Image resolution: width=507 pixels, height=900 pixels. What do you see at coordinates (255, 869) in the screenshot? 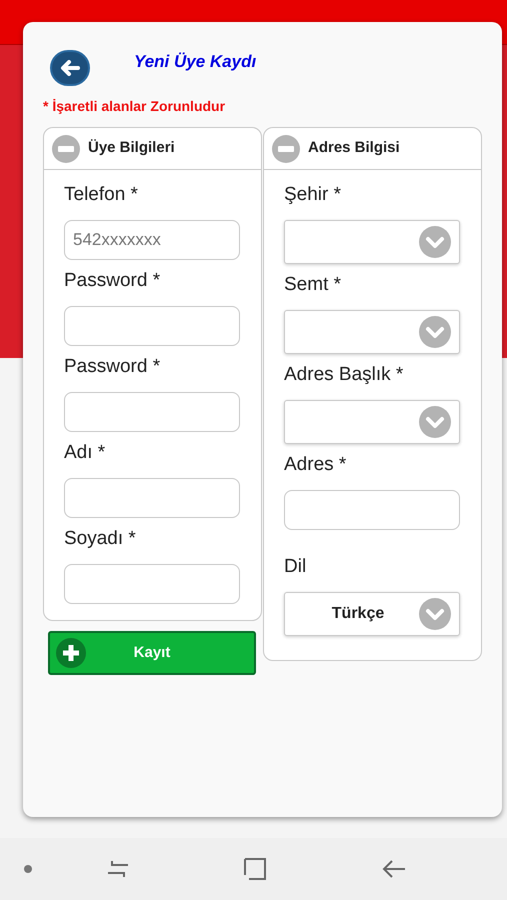
I see `home-icon` at bounding box center [255, 869].